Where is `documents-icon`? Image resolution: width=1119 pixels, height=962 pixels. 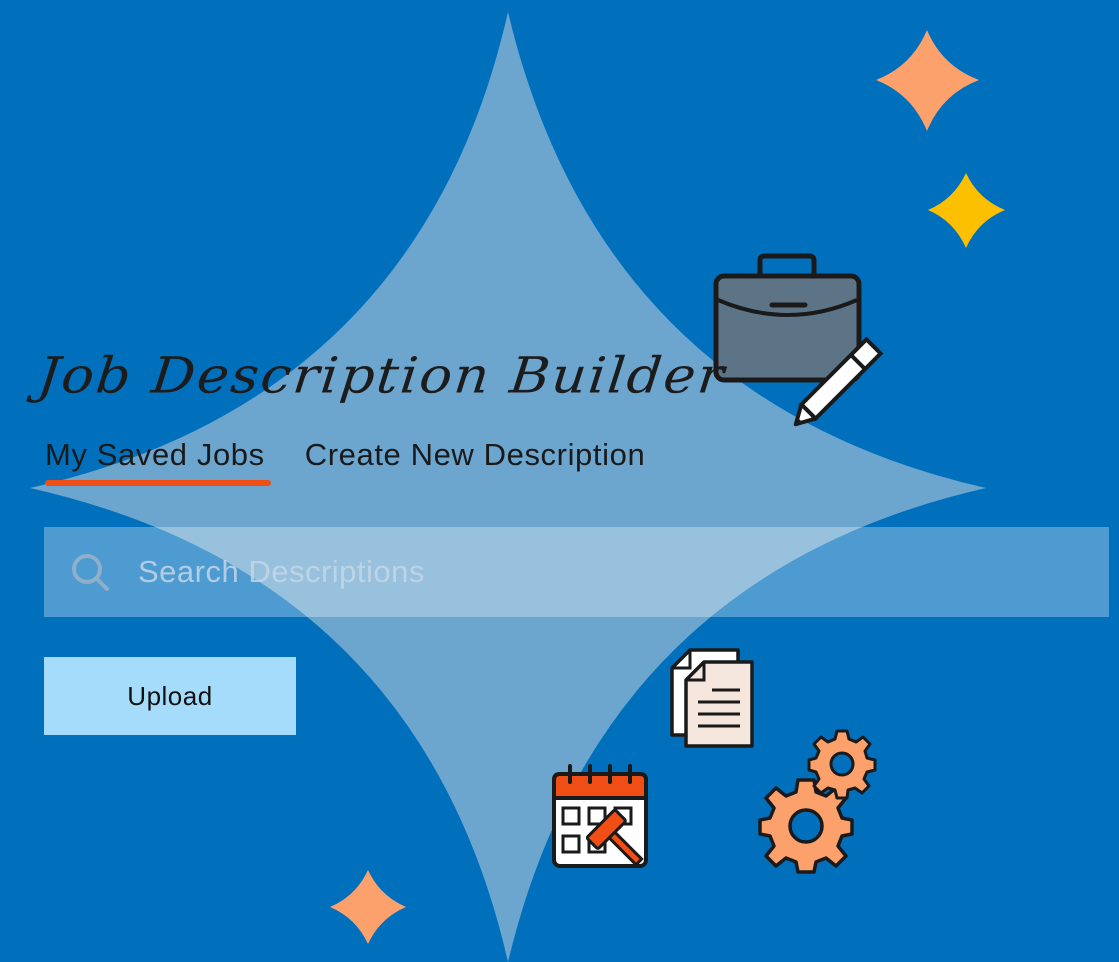 documents-icon is located at coordinates (712, 698).